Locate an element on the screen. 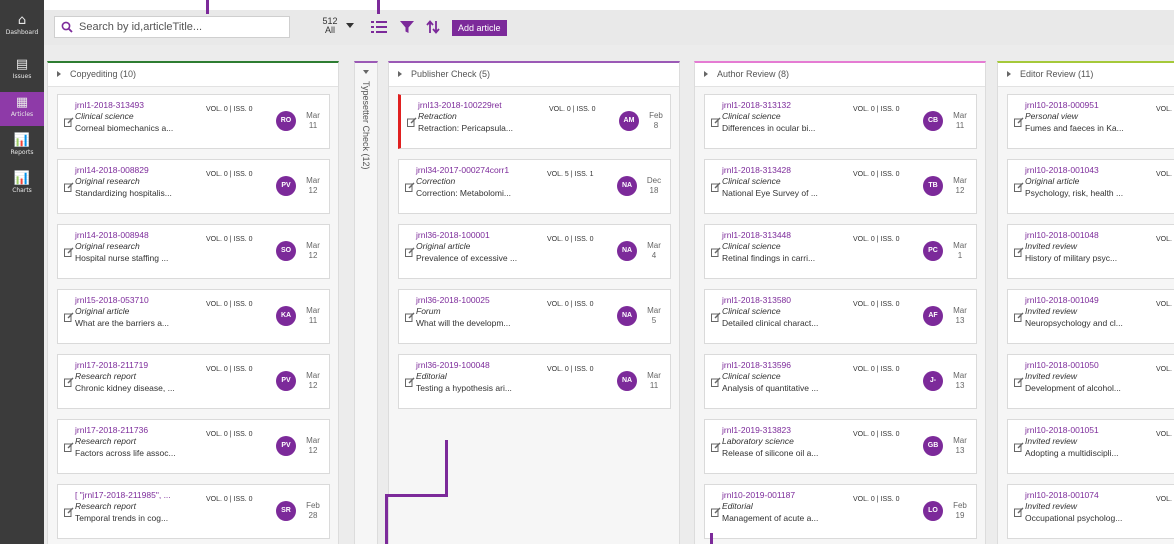 This screenshot has height=544, width=1174. search-box is located at coordinates (172, 27).